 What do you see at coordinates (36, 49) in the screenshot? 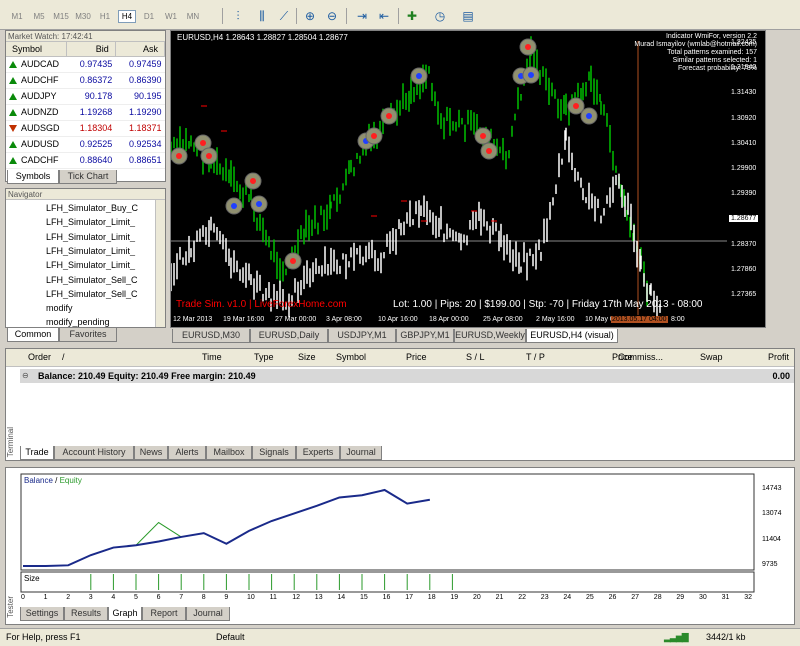
I see `column-header: Symbol` at bounding box center [36, 49].